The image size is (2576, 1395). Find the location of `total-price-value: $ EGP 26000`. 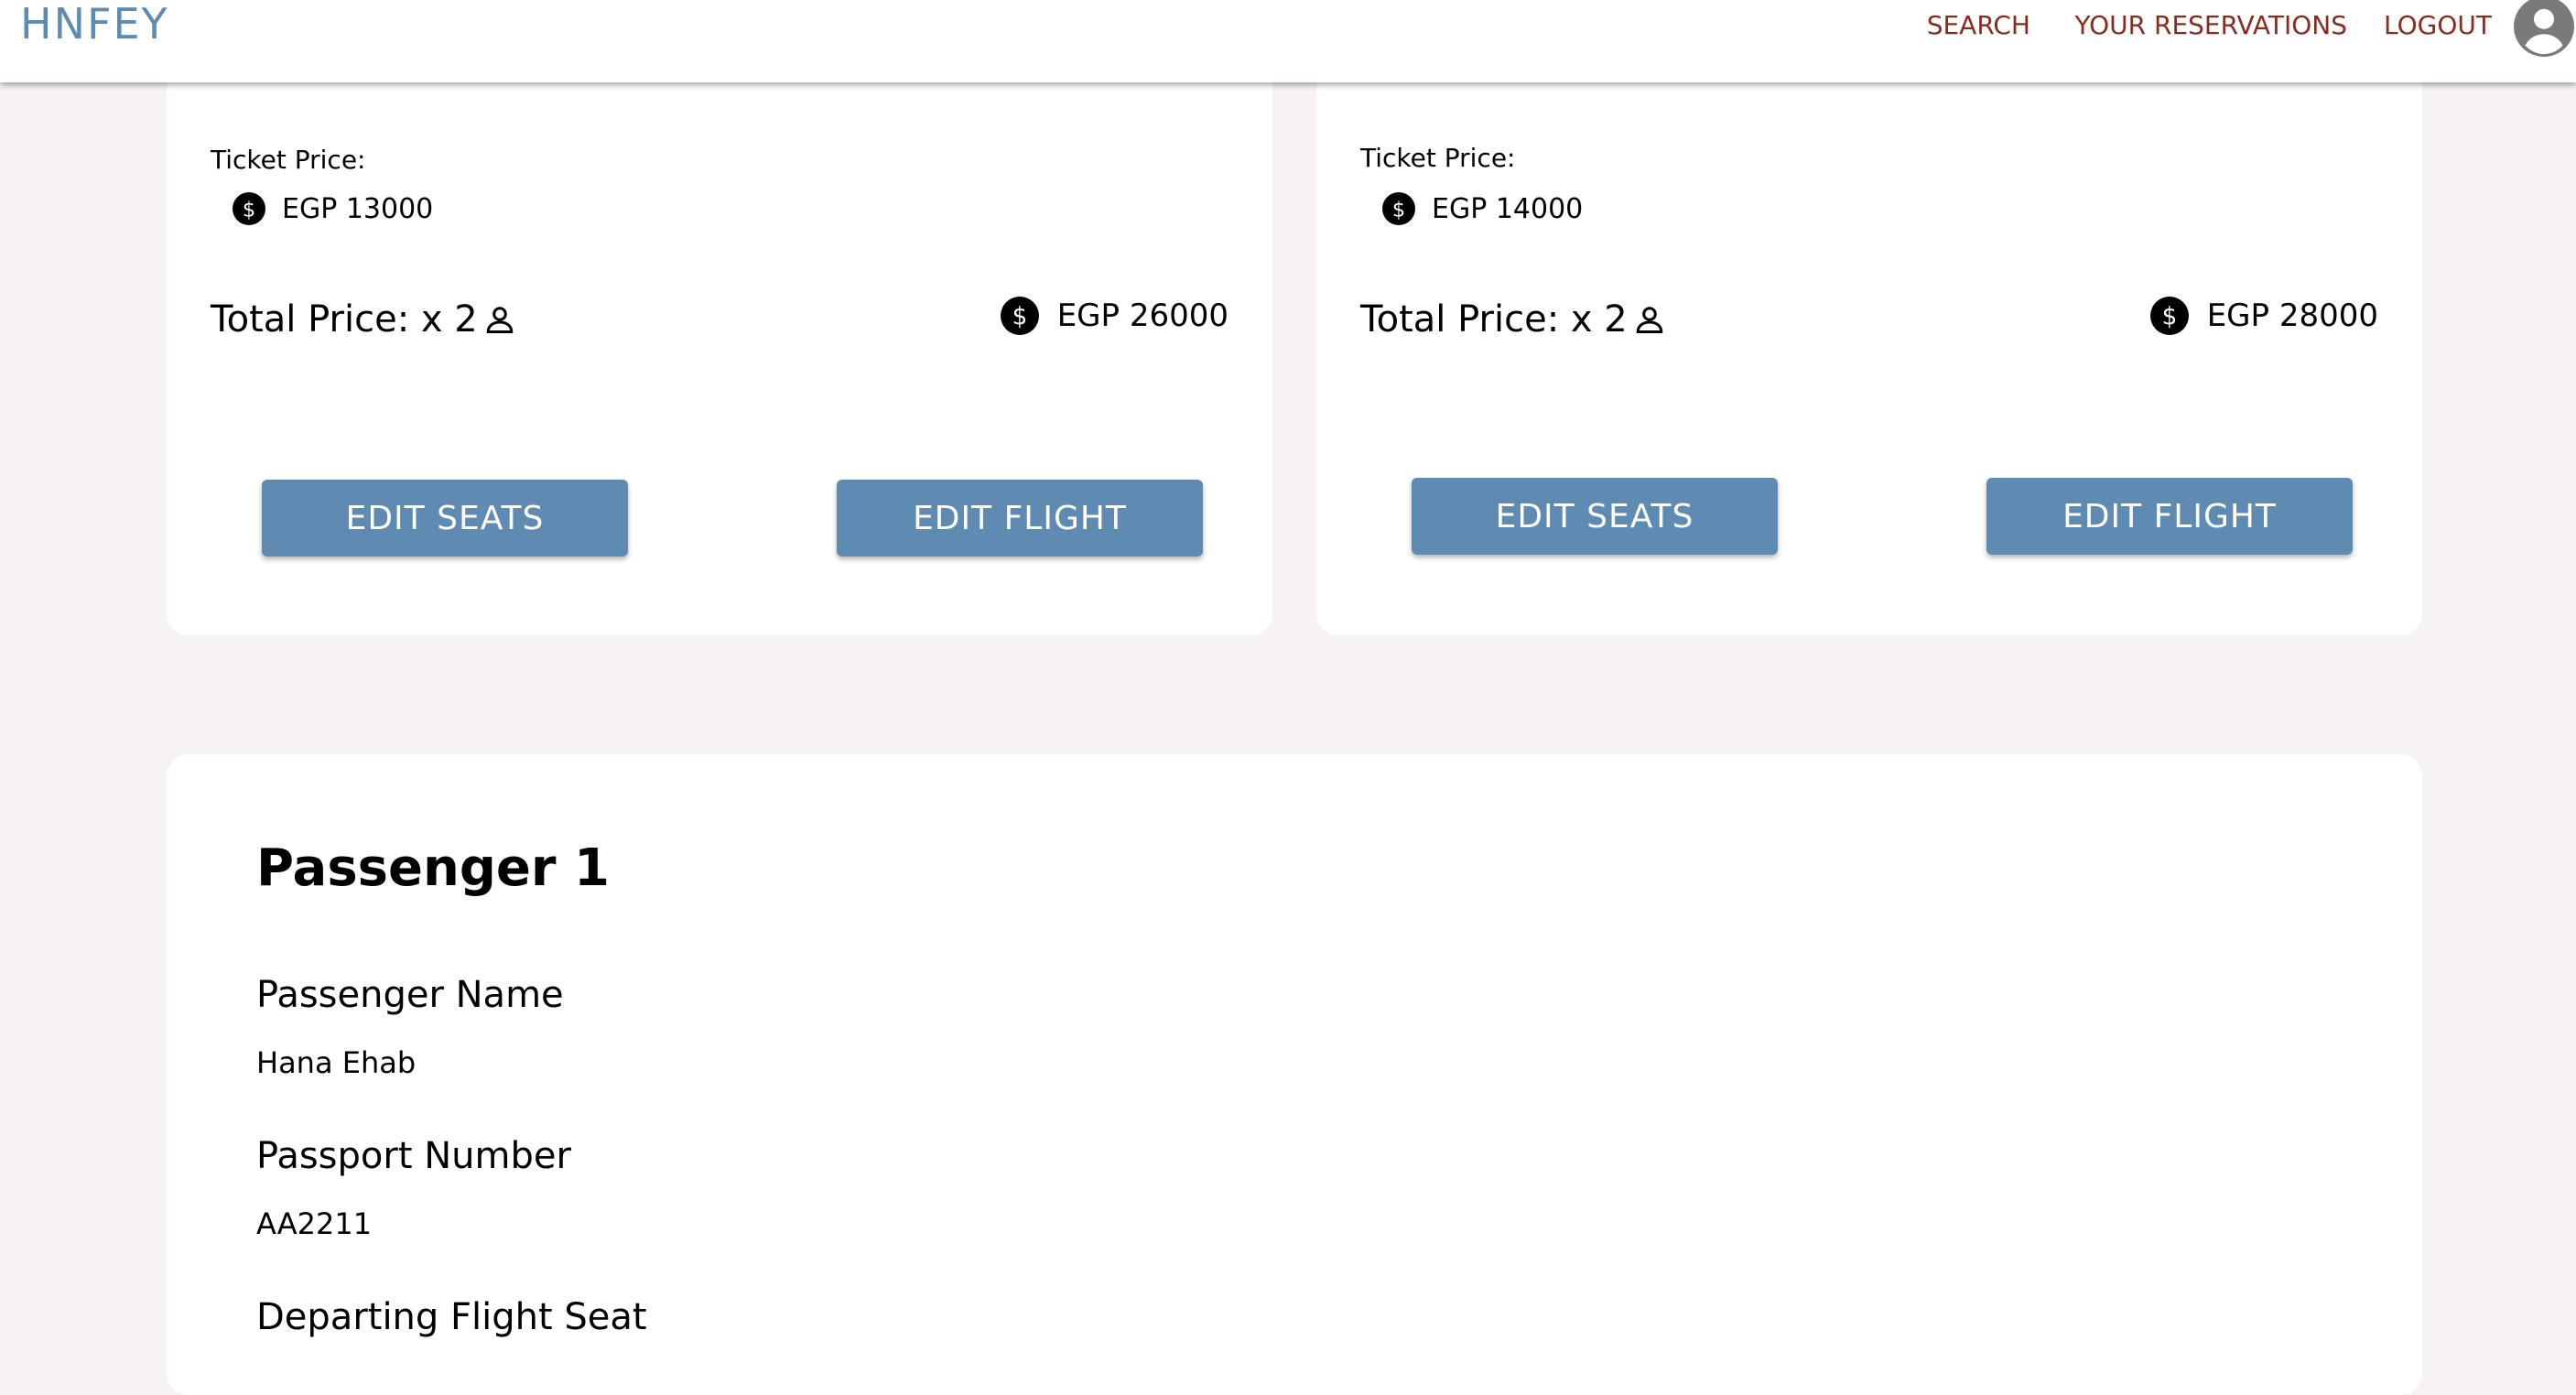

total-price-value: $ EGP 26000 is located at coordinates (1114, 316).